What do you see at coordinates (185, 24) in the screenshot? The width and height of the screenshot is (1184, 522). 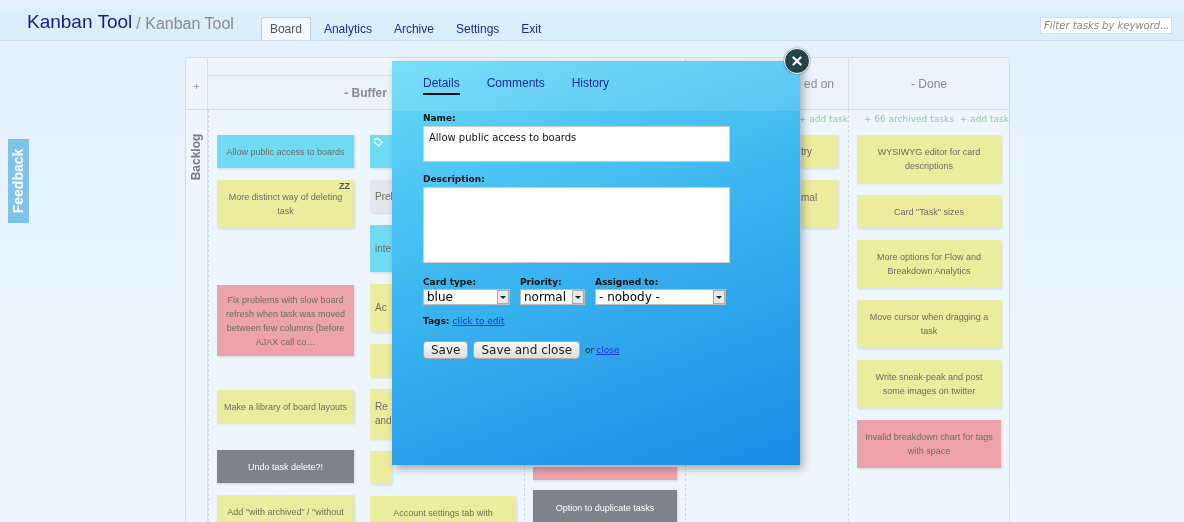 I see `breadcrumb: / Kanban Tool` at bounding box center [185, 24].